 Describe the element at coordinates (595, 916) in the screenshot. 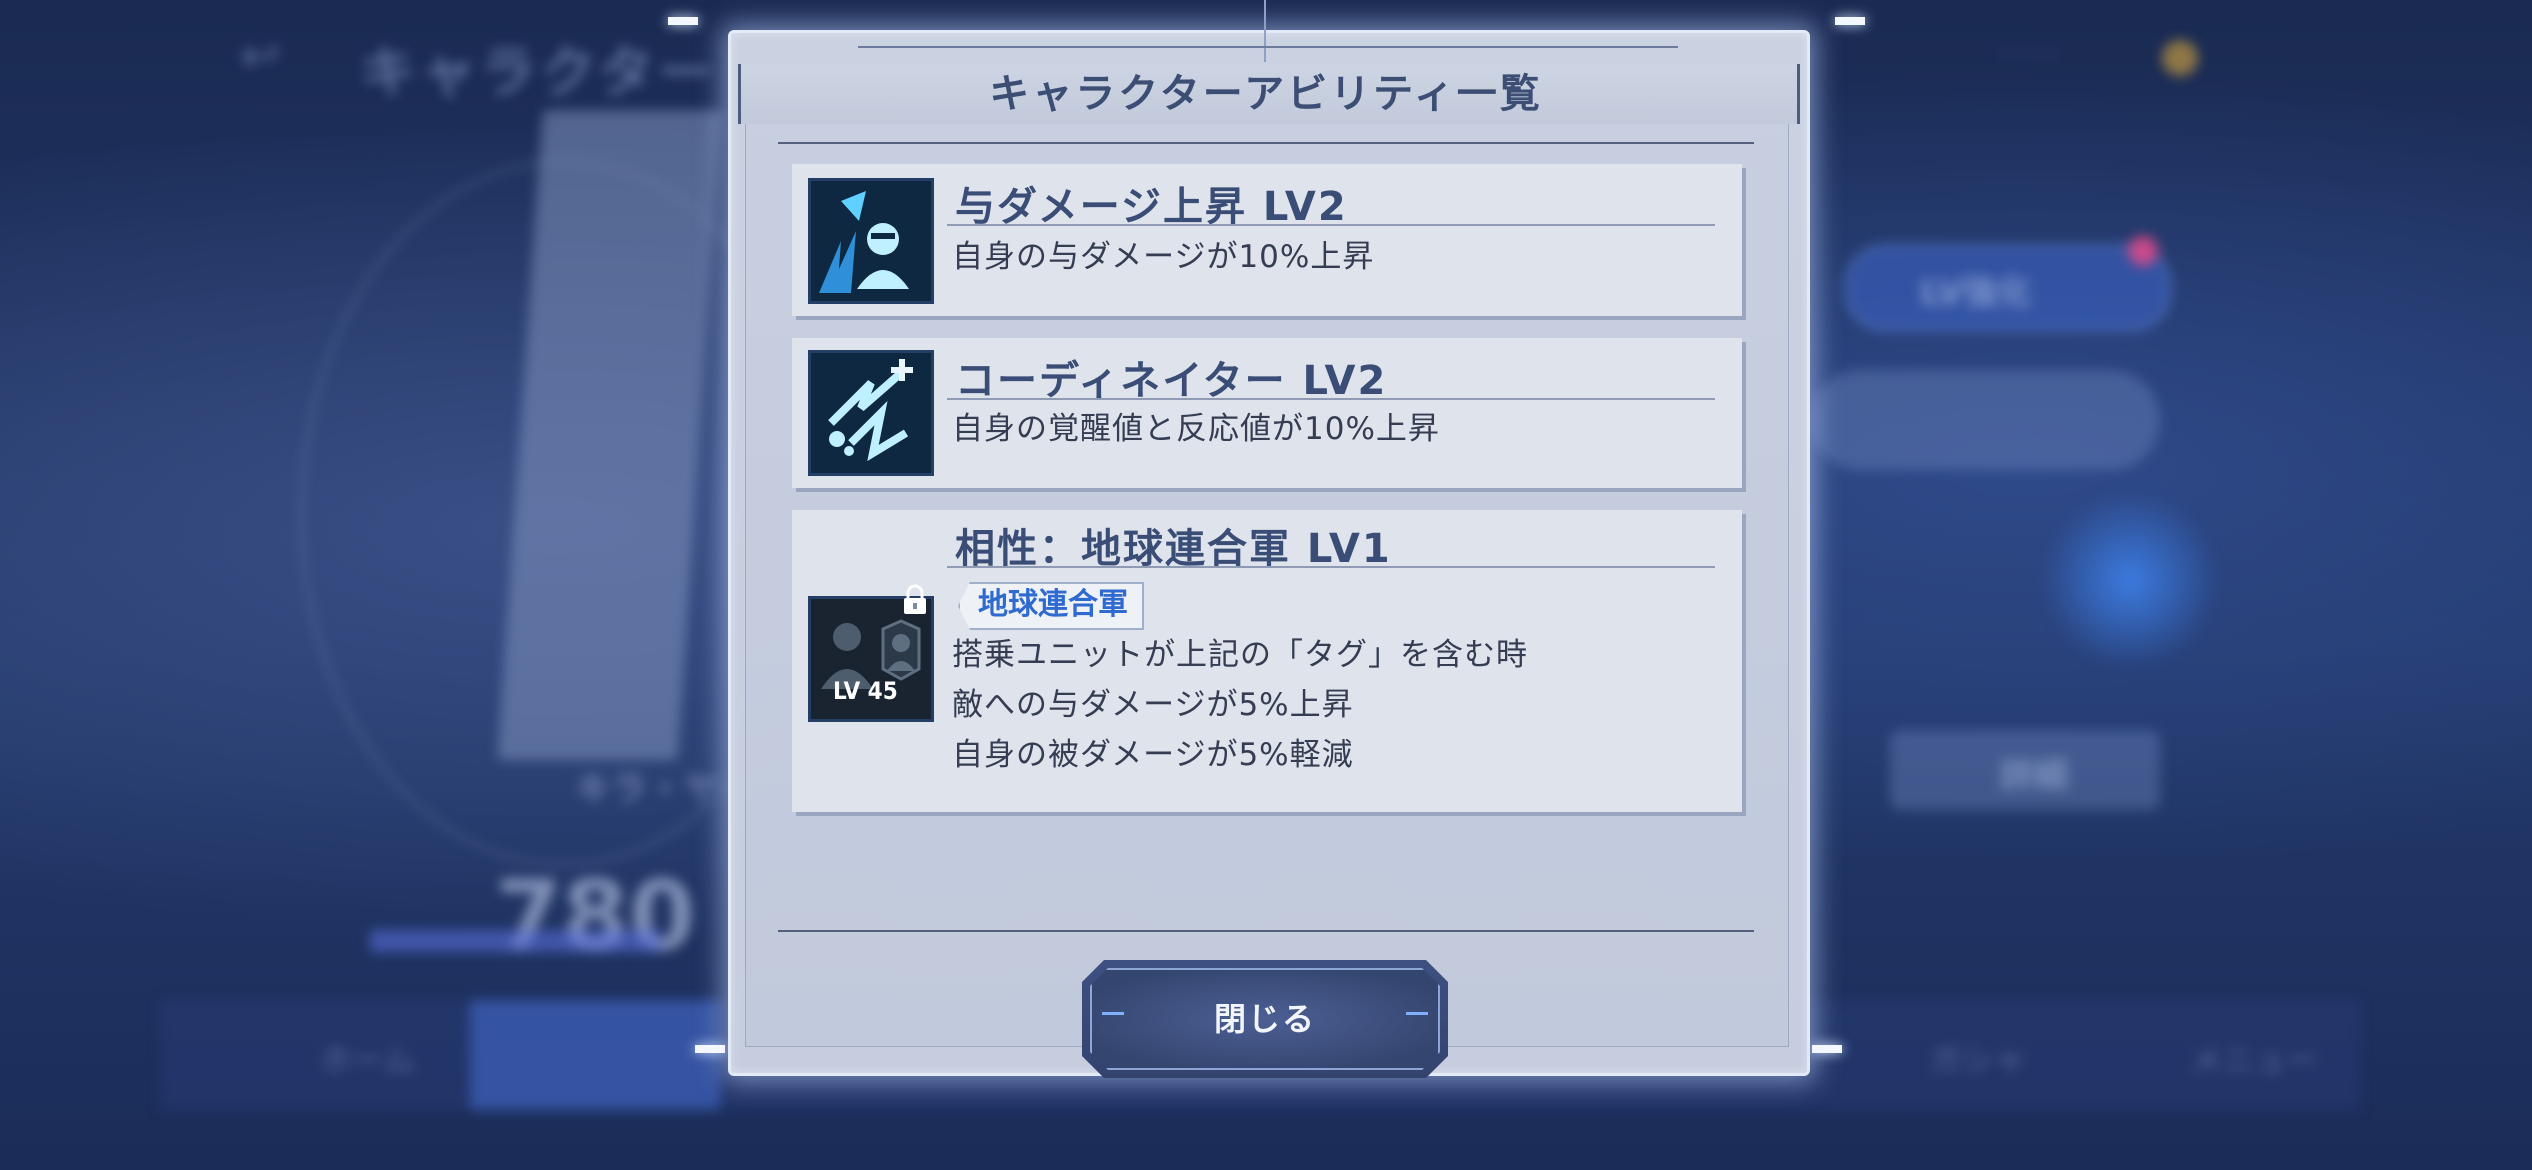

I see `background-score: 780` at that location.